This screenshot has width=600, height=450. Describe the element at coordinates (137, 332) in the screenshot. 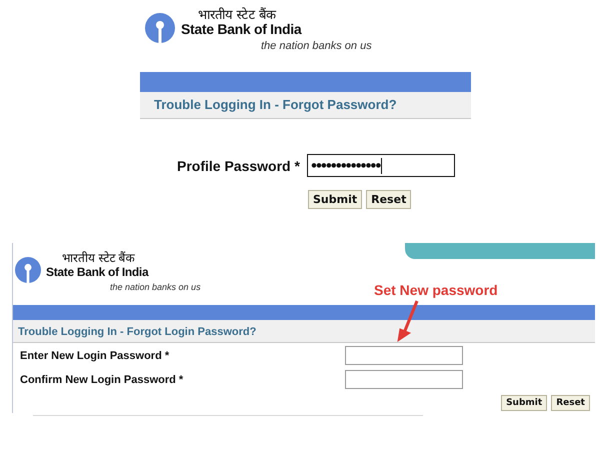

I see `page-title: Trouble Logging In - Forgot Login Password?` at that location.